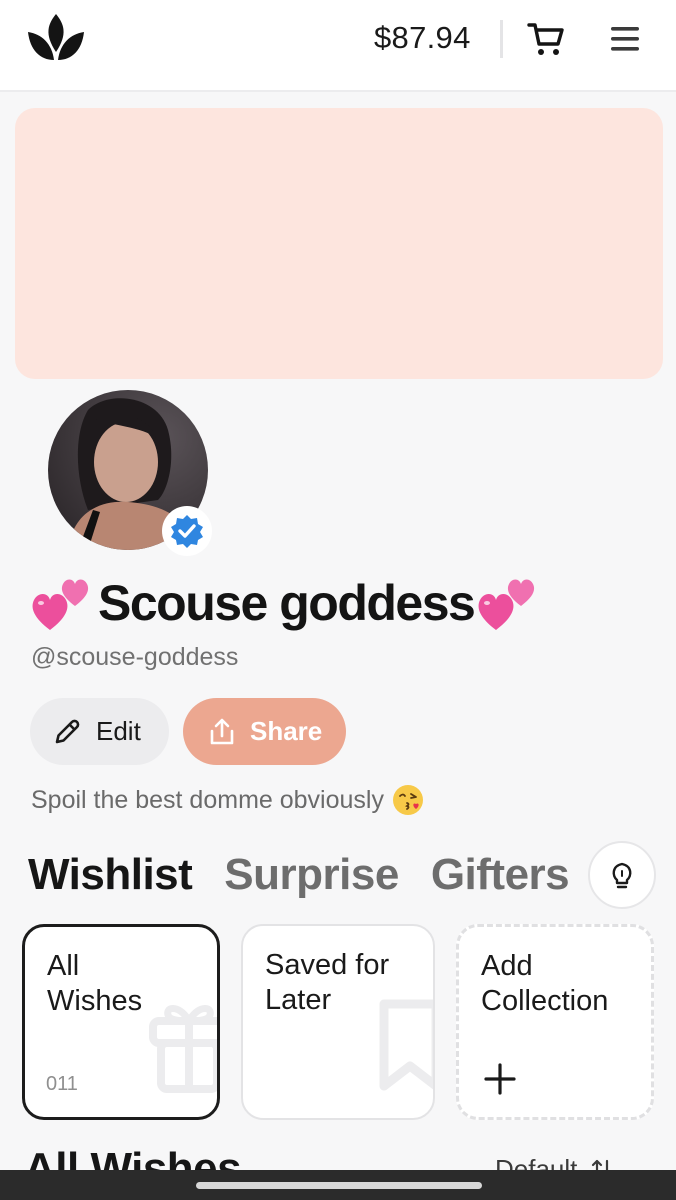  What do you see at coordinates (63, 966) in the screenshot?
I see `collection-title-line: All` at bounding box center [63, 966].